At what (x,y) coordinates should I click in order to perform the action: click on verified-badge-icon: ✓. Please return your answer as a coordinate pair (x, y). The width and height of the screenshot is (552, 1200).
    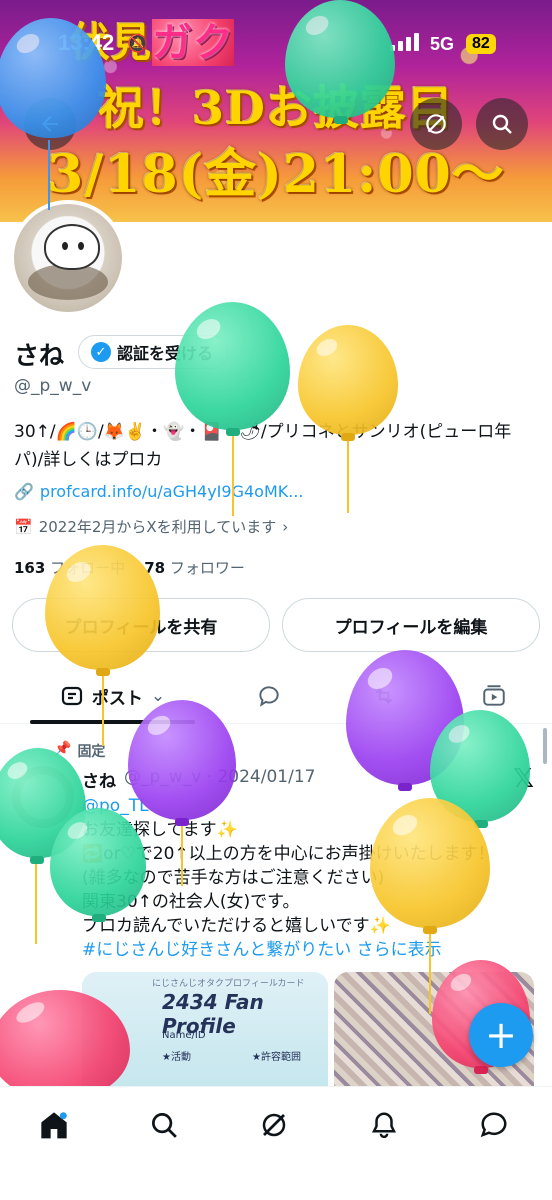
    Looking at the image, I should click on (101, 352).